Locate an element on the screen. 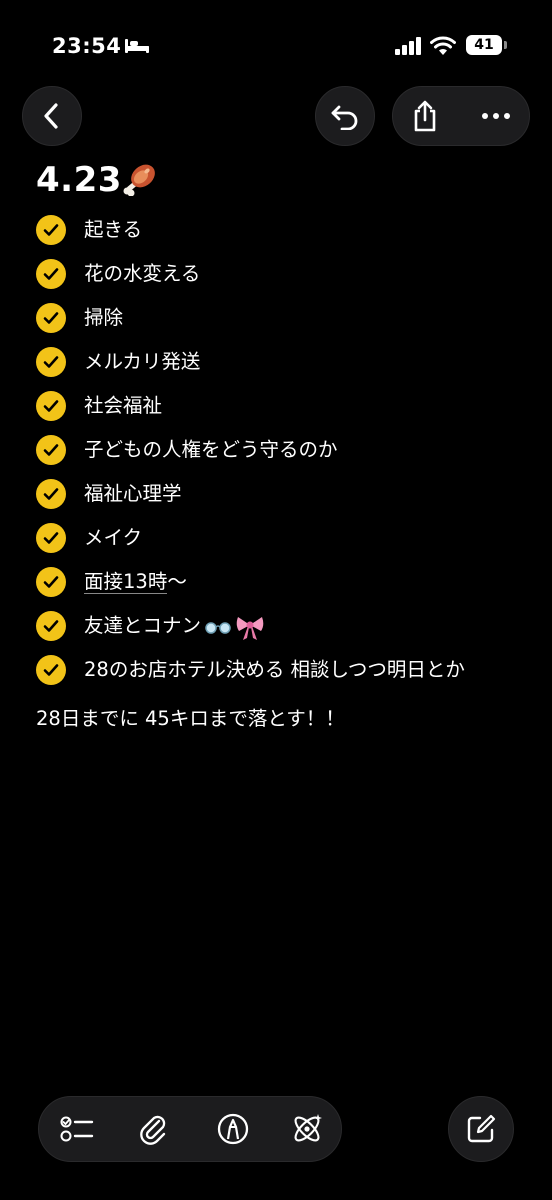  ai-button is located at coordinates (307, 1129).